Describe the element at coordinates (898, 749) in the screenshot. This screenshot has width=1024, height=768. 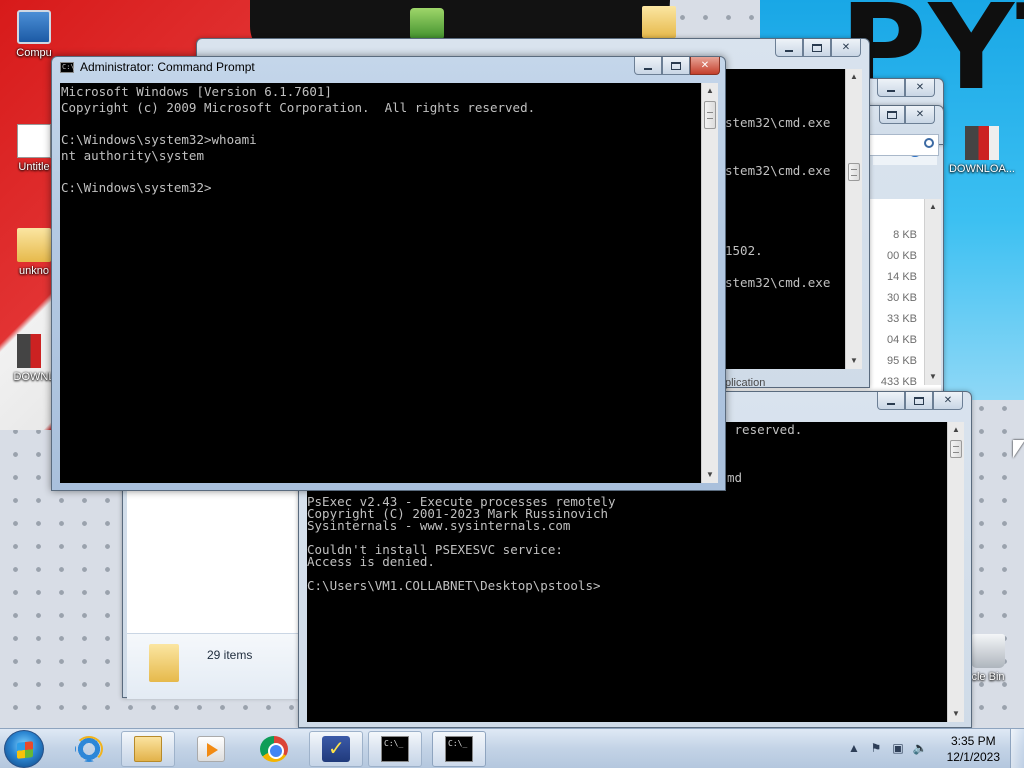
I see `network-icon: ▣` at that location.